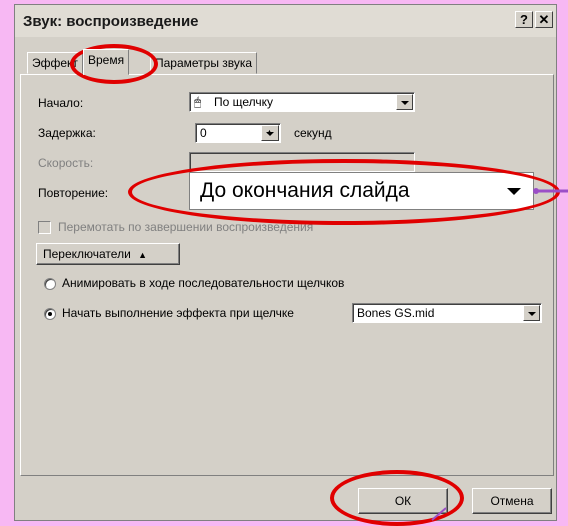 Image resolution: width=568 pixels, height=526 pixels. Describe the element at coordinates (106, 62) in the screenshot. I see `tab-timing: Время` at that location.